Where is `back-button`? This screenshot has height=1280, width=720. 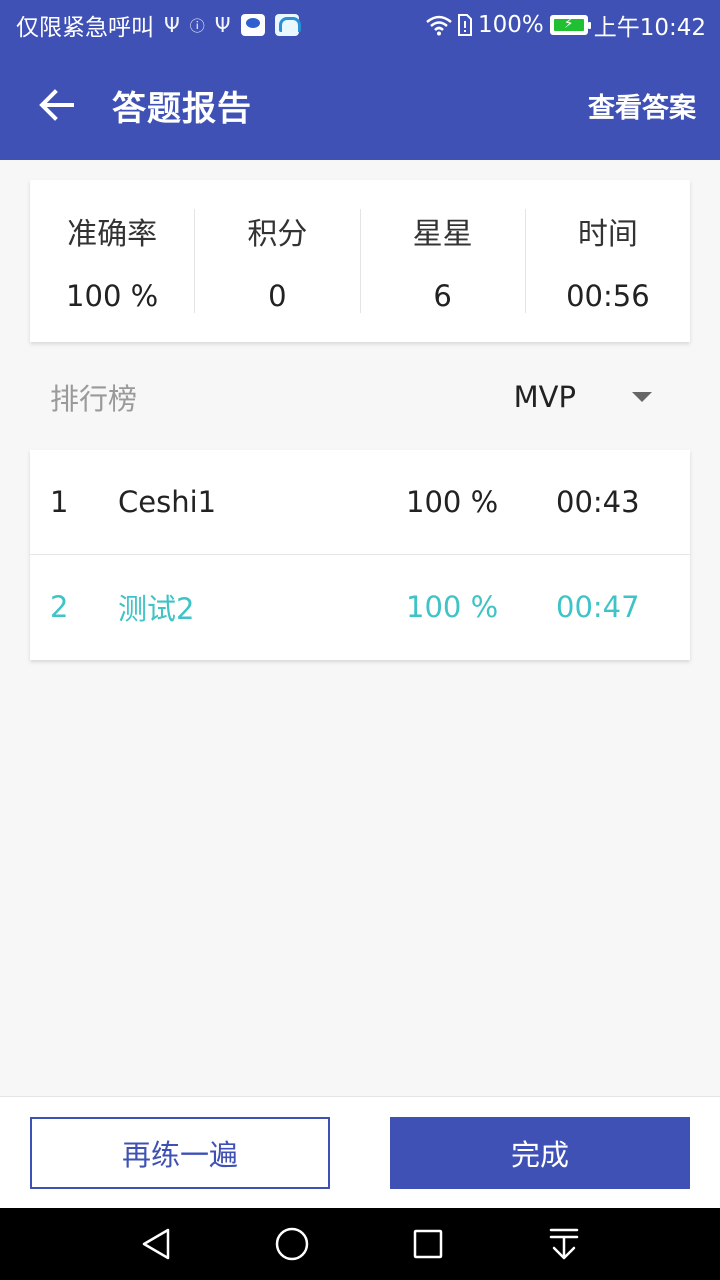 back-button is located at coordinates (56, 105).